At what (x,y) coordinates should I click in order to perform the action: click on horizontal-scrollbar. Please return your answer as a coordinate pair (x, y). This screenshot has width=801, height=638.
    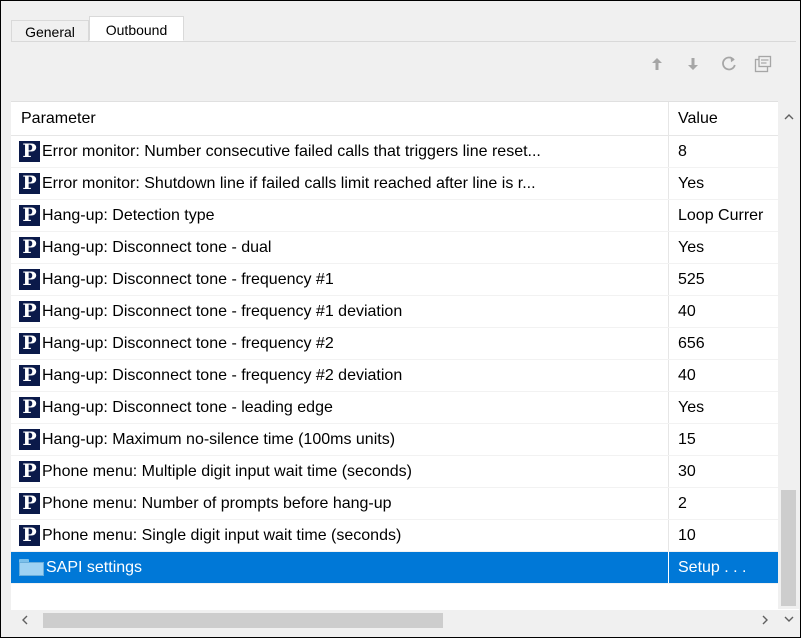
    Looking at the image, I should click on (394, 620).